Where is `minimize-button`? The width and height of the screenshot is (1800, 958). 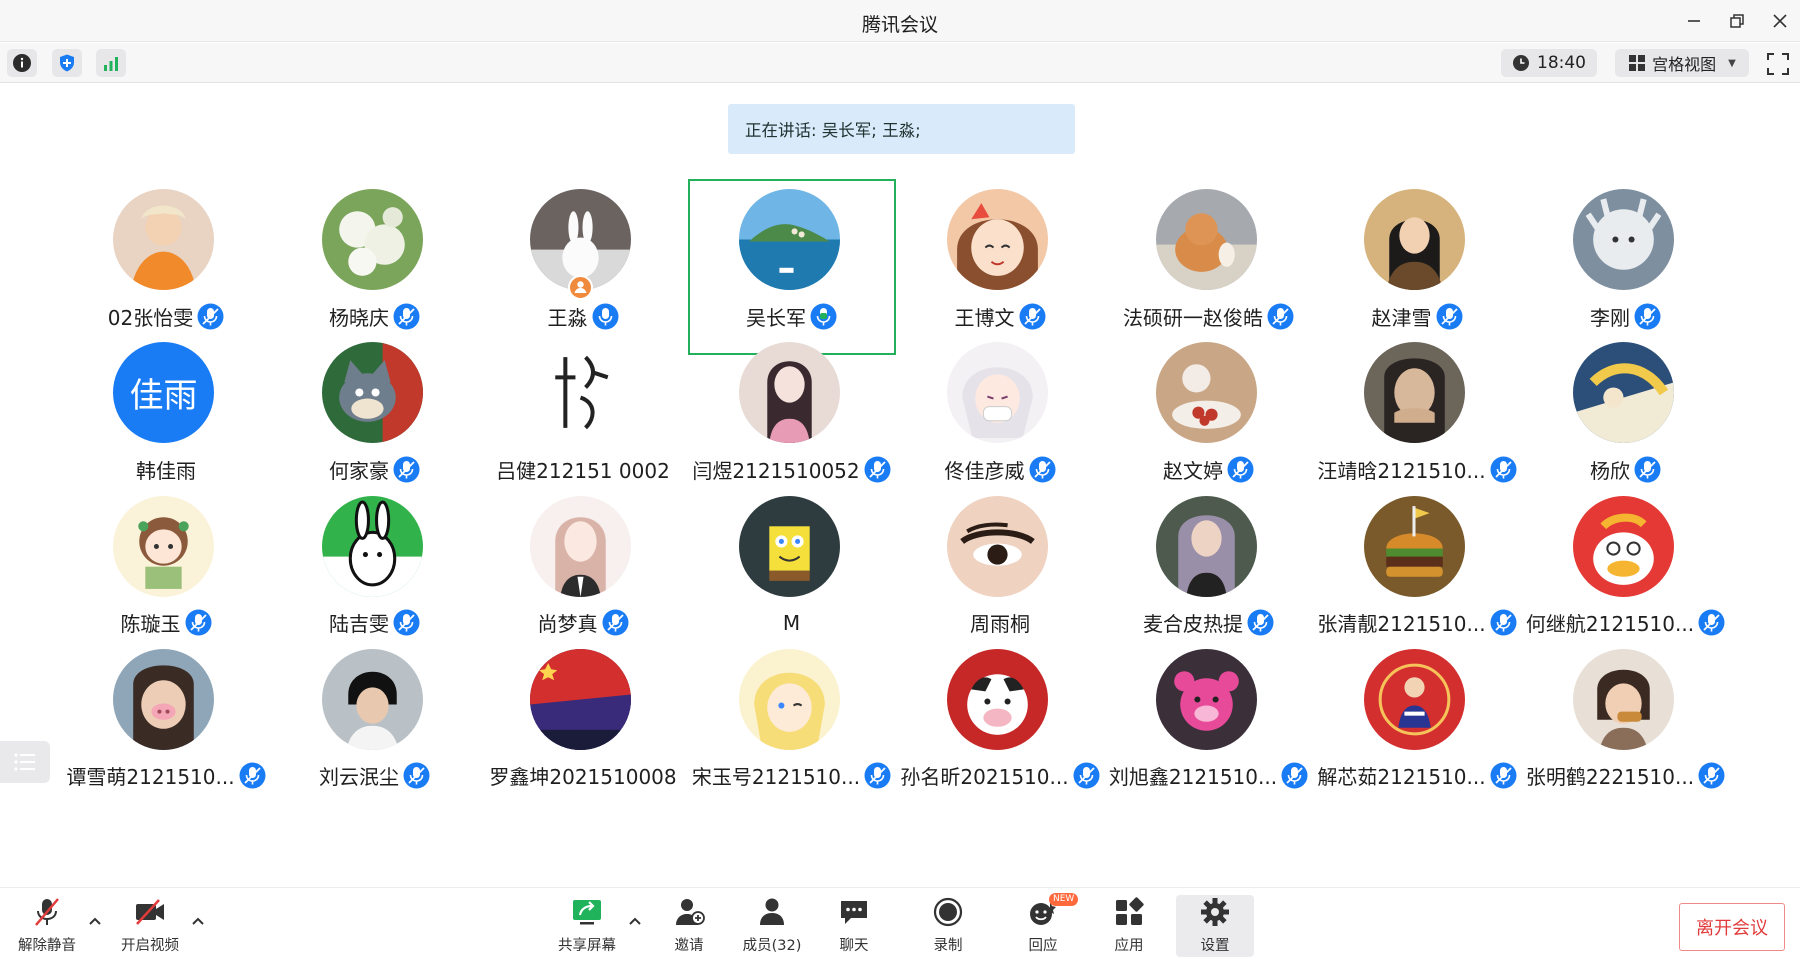
minimize-button is located at coordinates (1694, 21).